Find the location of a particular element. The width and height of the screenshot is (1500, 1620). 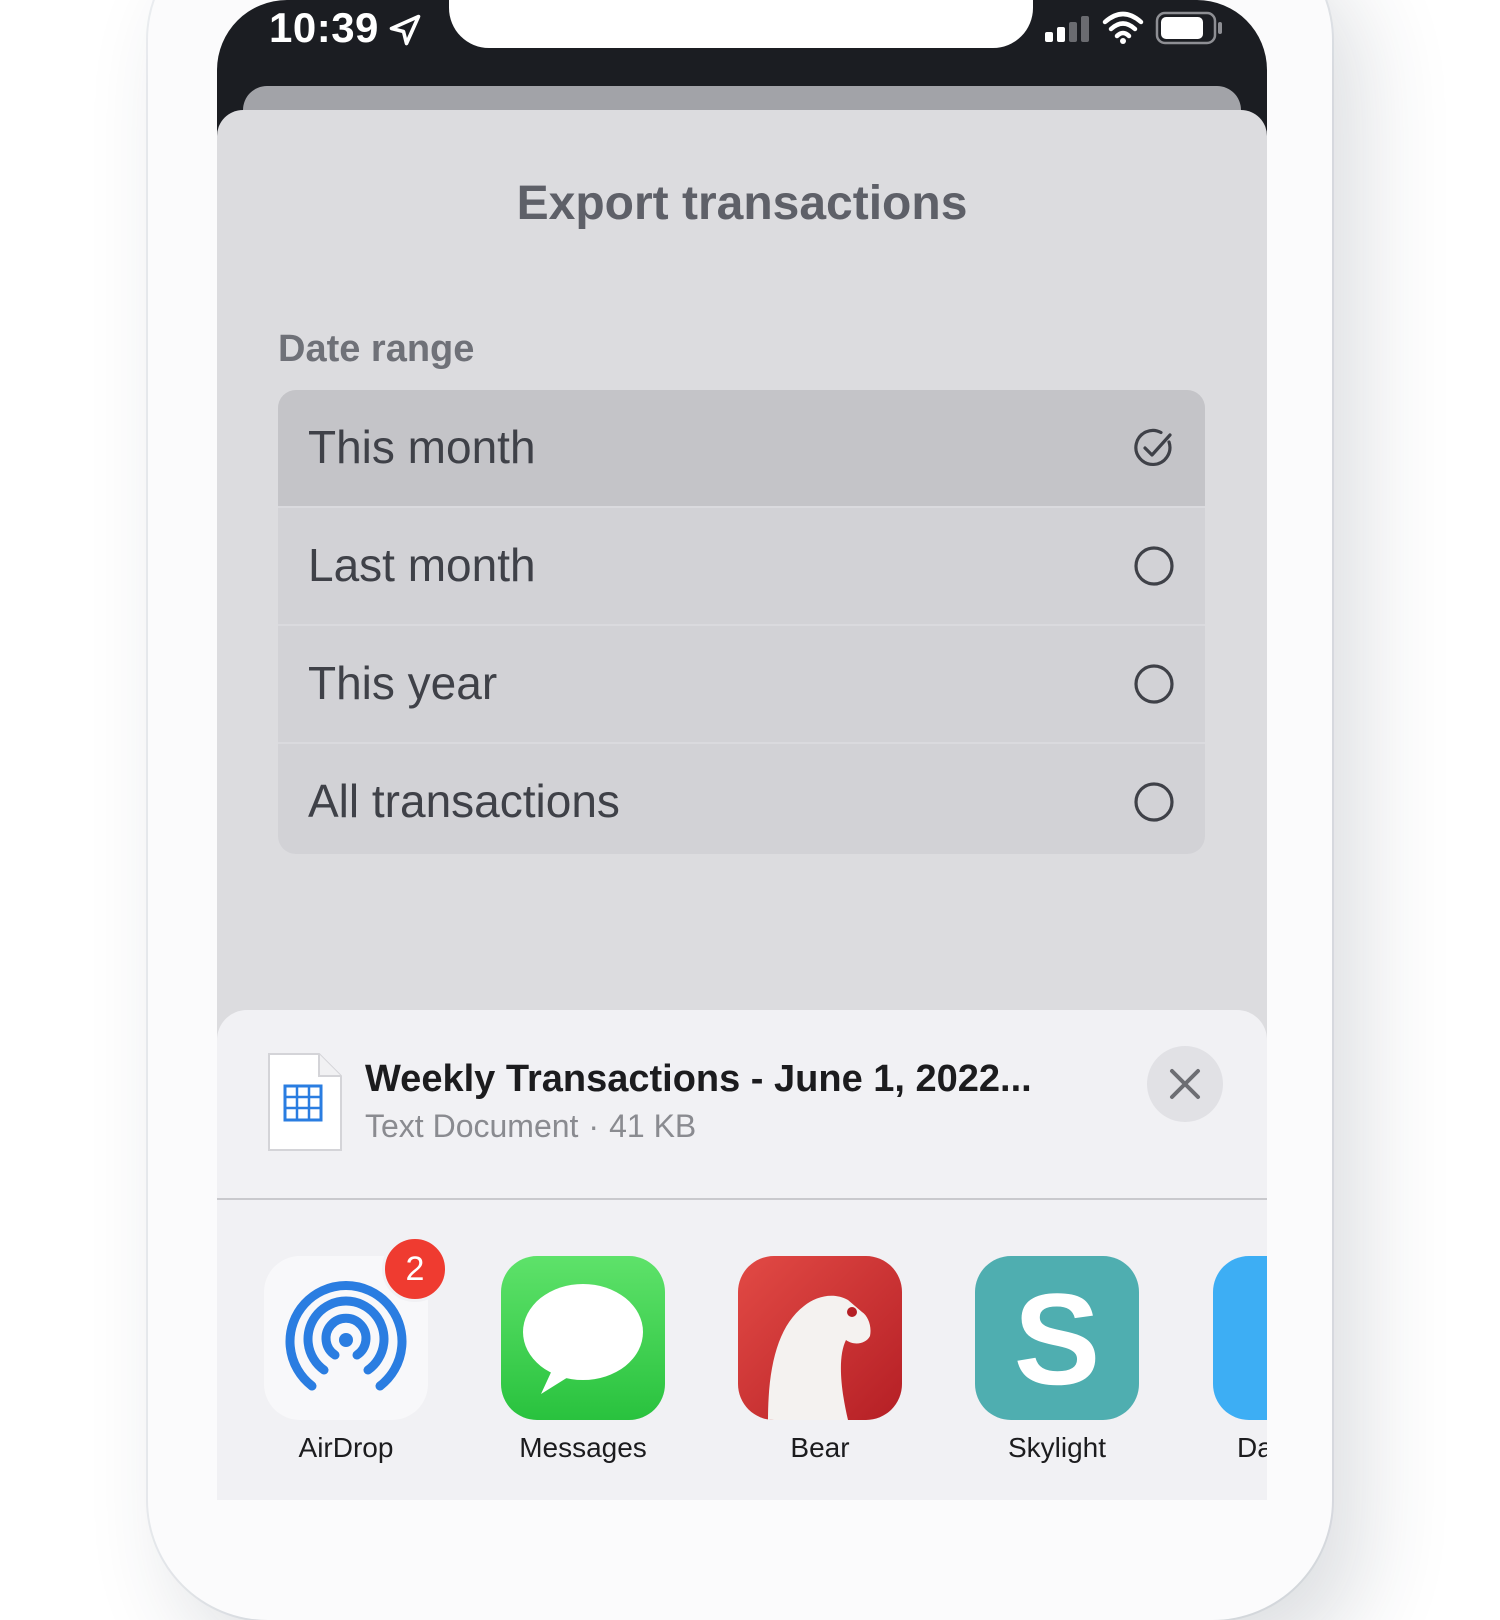

app-label: Skylight is located at coordinates (1057, 1447).